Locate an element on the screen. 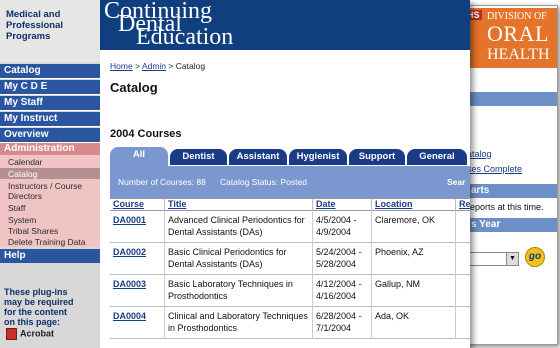 This screenshot has width=560, height=348. breadcrumb-home: Home is located at coordinates (121, 66).